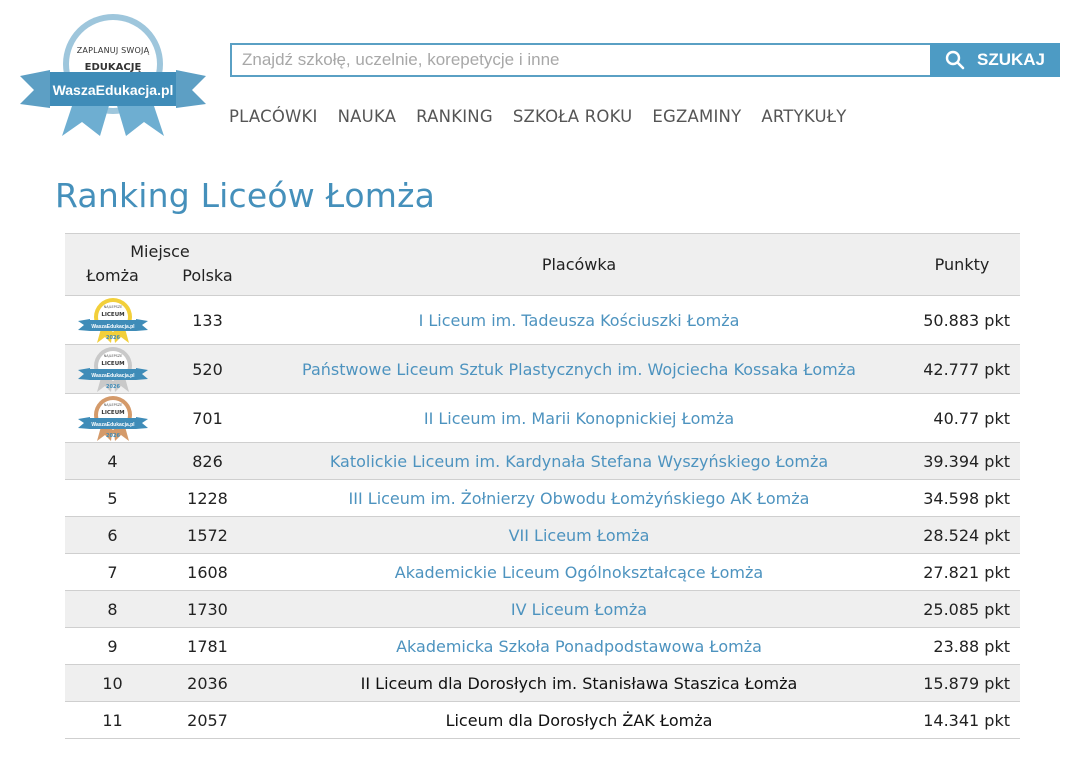 The image size is (1068, 763). I want to click on search-button-label: SZUKAJ, so click(1010, 59).